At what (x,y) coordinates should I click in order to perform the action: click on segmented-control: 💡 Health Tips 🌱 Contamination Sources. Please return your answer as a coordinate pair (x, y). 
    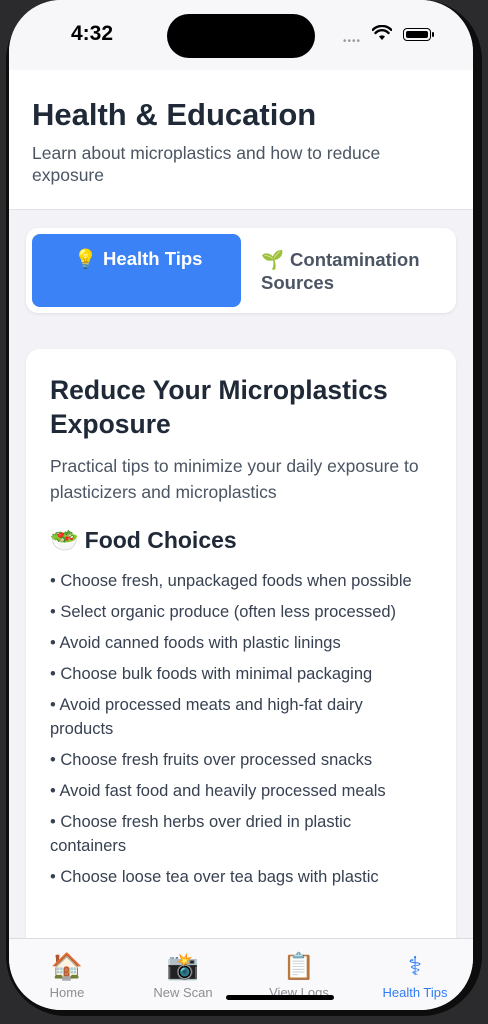
    Looking at the image, I should click on (241, 270).